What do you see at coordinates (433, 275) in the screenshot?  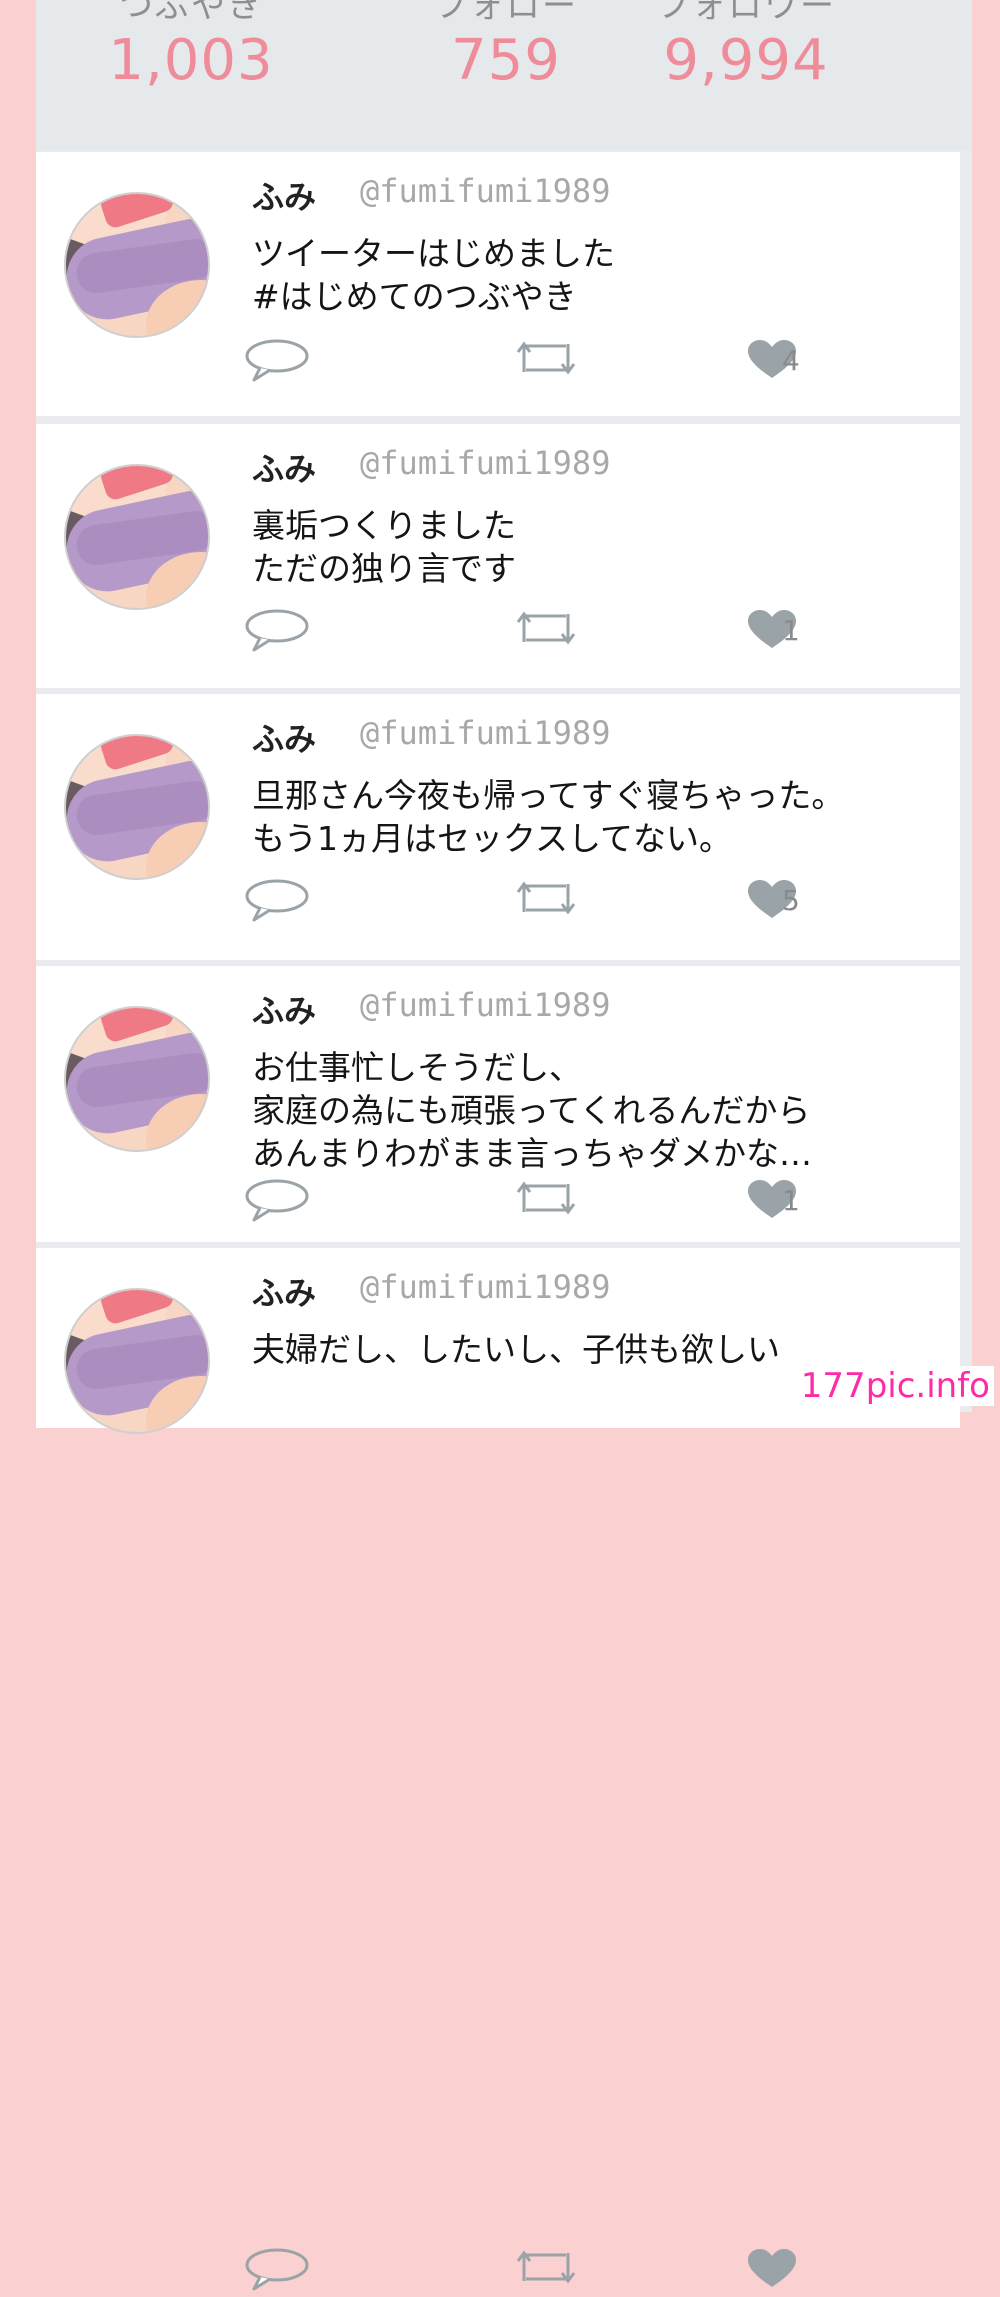 I see `tweet-text: ツイーターはじめました #はじめてのつぶやき` at bounding box center [433, 275].